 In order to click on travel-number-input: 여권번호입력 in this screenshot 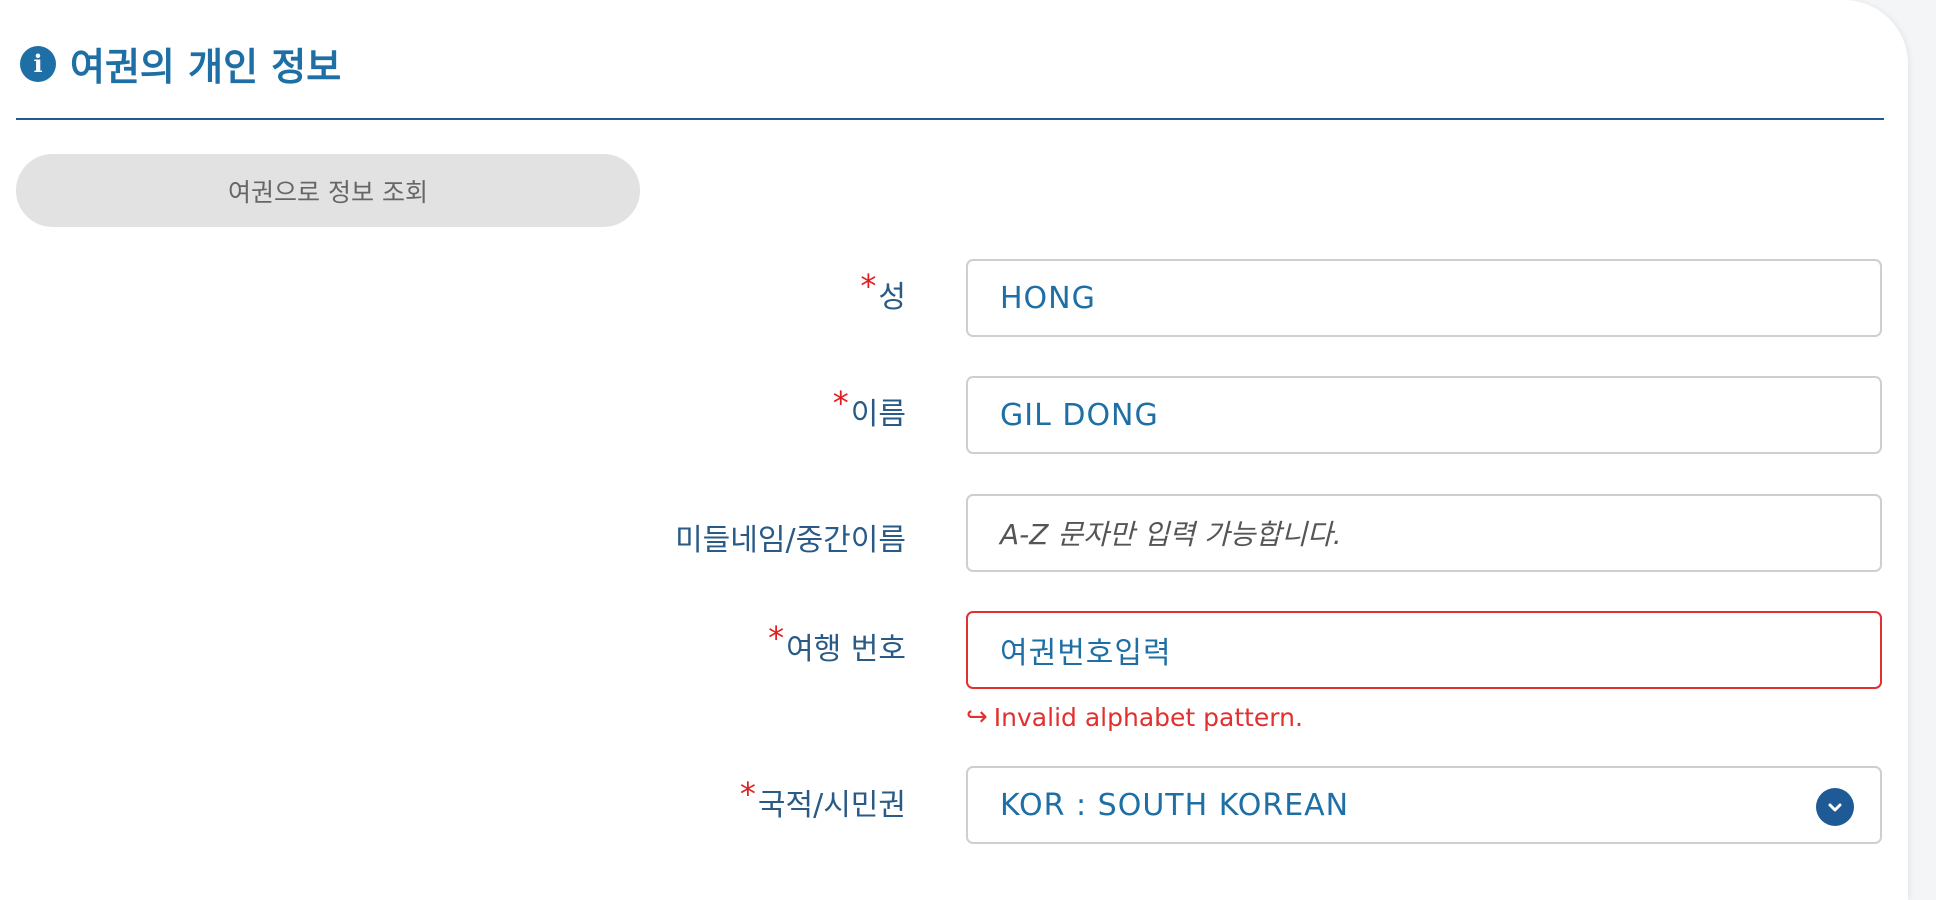, I will do `click(1424, 650)`.